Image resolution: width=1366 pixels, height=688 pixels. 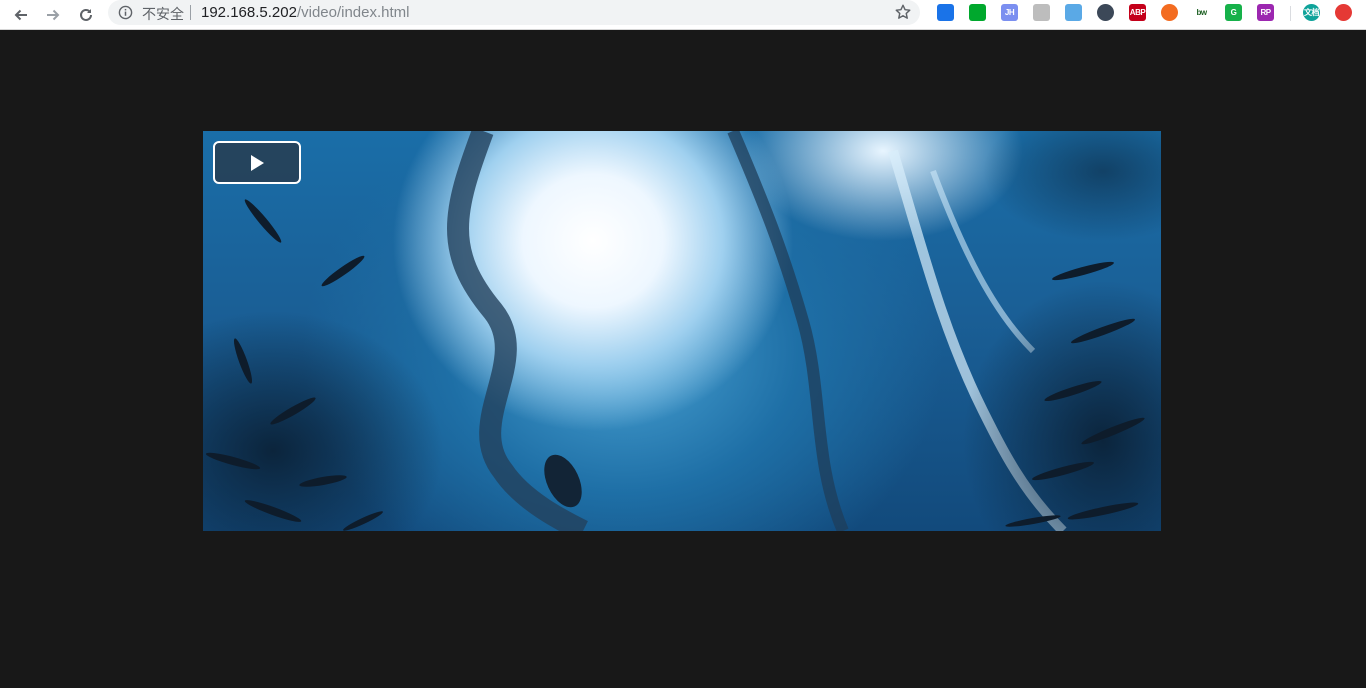 What do you see at coordinates (1290, 13) in the screenshot?
I see `extensions-divider` at bounding box center [1290, 13].